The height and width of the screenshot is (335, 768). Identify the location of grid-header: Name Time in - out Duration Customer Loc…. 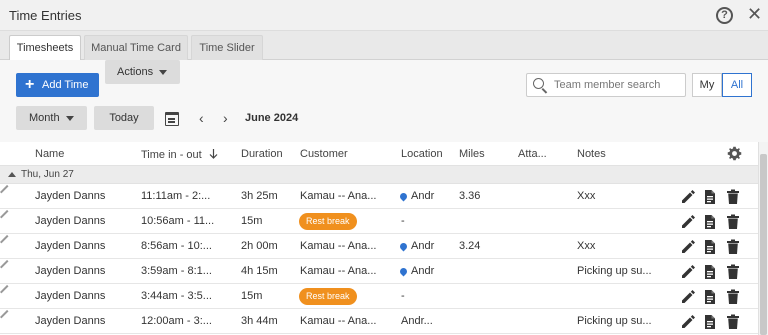
(379, 154).